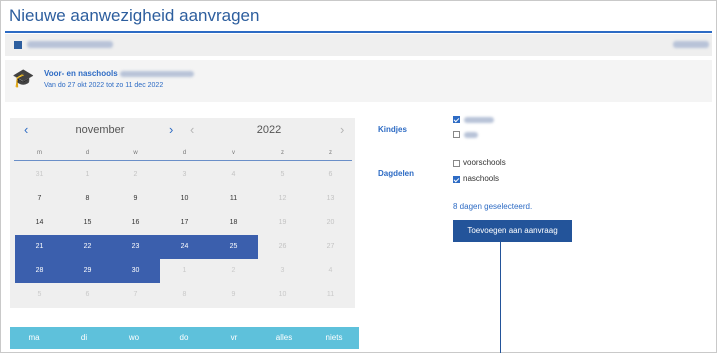 Image resolution: width=717 pixels, height=353 pixels. I want to click on course-location-redacted, so click(156, 73).